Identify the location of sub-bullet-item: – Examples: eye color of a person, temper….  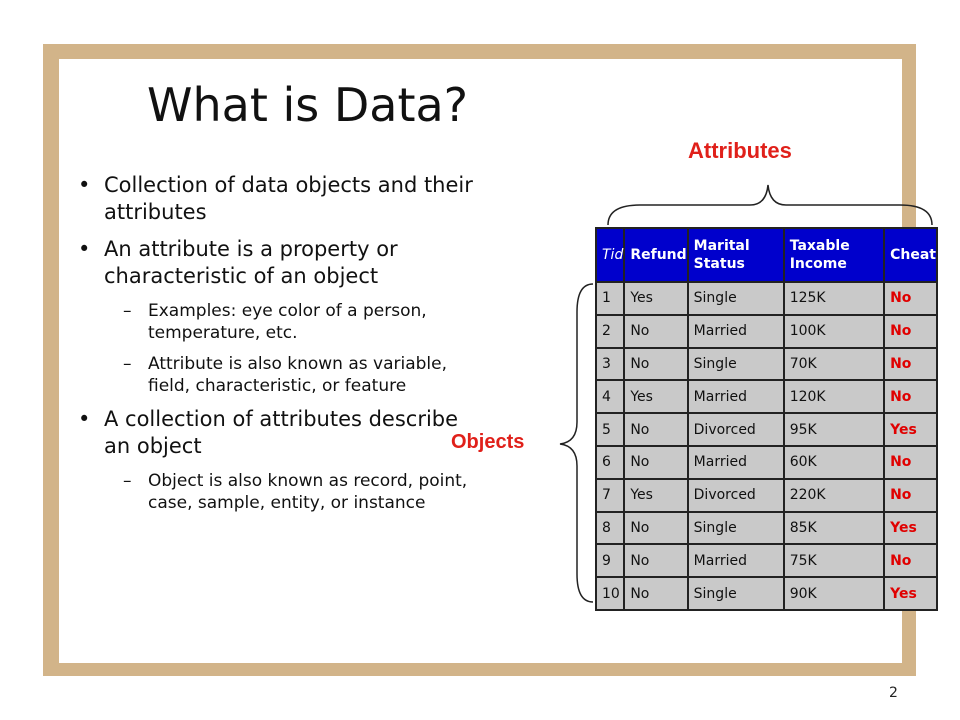
(278, 322).